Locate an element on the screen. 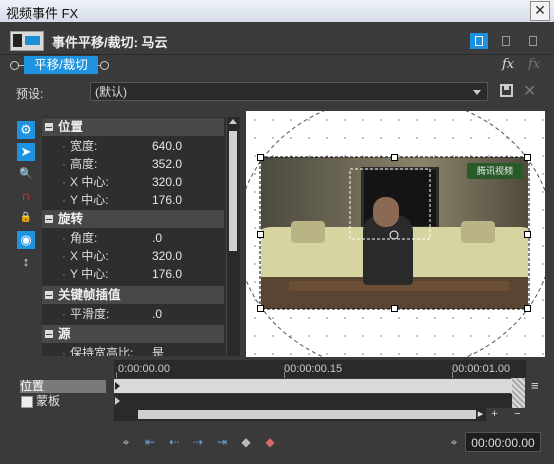 Image resolution: width=554 pixels, height=464 pixels. move-vertical-icon: ↕ is located at coordinates (26, 262).